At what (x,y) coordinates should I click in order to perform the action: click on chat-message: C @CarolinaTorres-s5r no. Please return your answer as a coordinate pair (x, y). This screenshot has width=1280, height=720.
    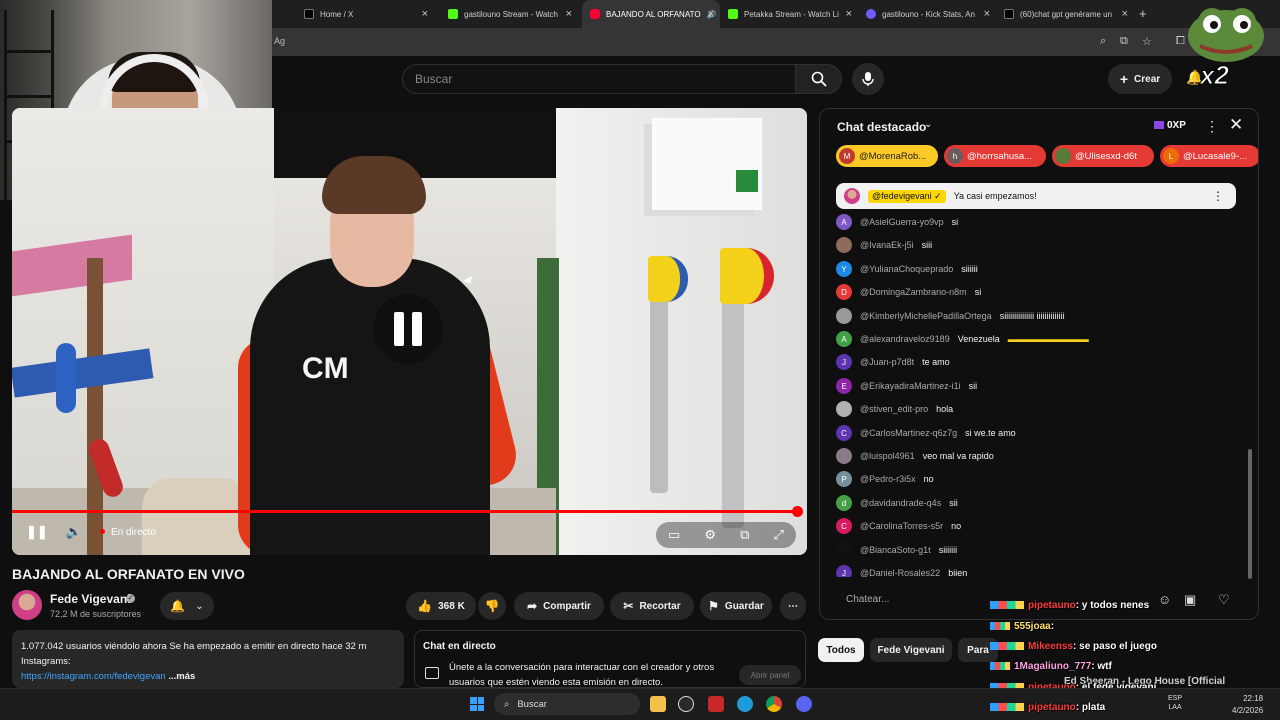
    Looking at the image, I should click on (898, 526).